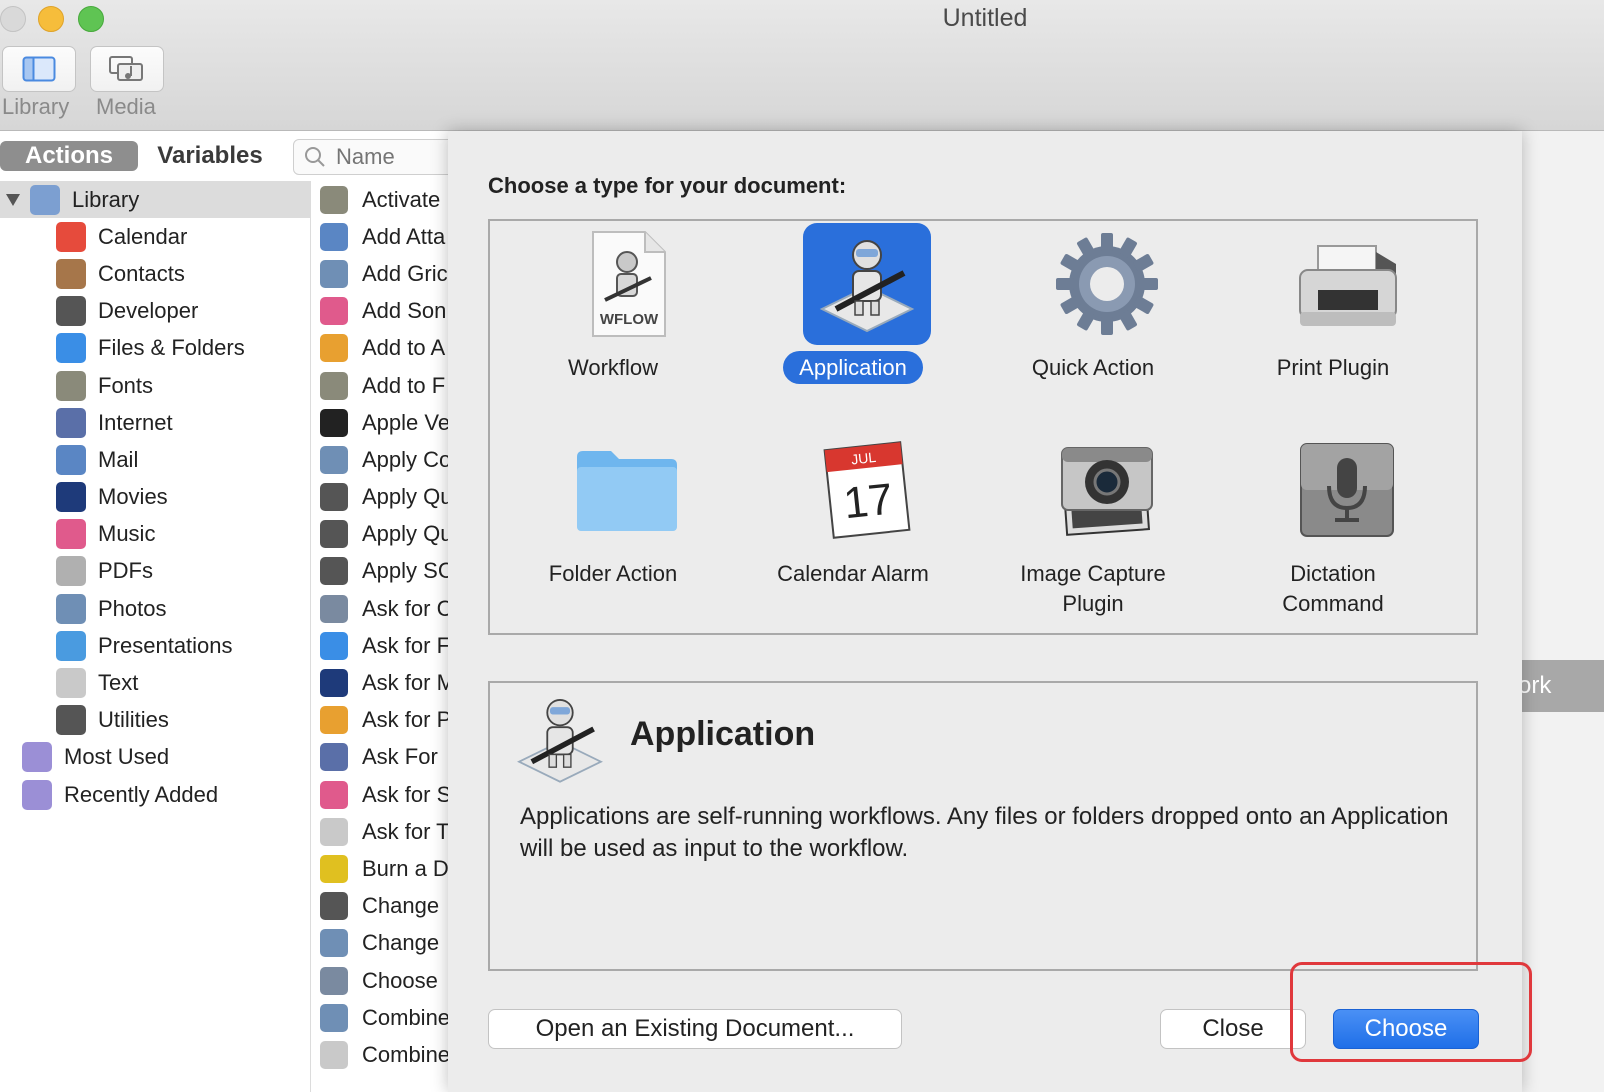  I want to click on type-calendar-alarm: JUL 17 Calendar Alarm, so click(853, 527).